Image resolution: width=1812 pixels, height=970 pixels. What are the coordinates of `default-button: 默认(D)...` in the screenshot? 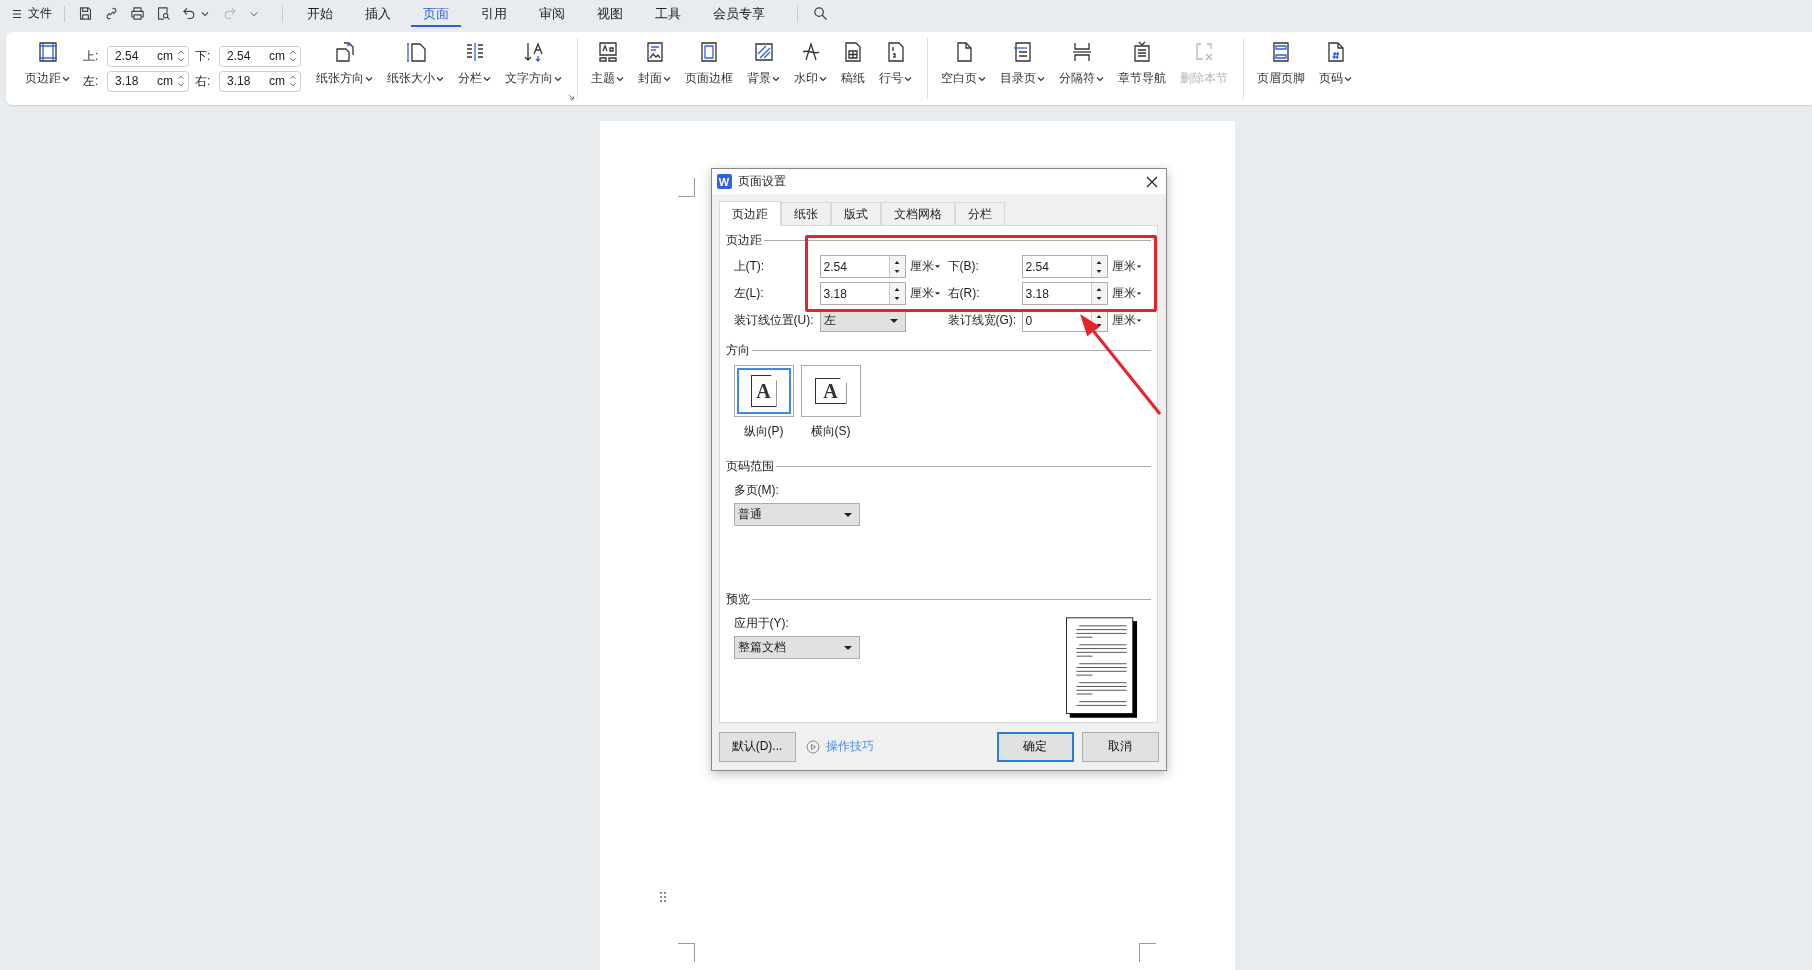 It's located at (757, 746).